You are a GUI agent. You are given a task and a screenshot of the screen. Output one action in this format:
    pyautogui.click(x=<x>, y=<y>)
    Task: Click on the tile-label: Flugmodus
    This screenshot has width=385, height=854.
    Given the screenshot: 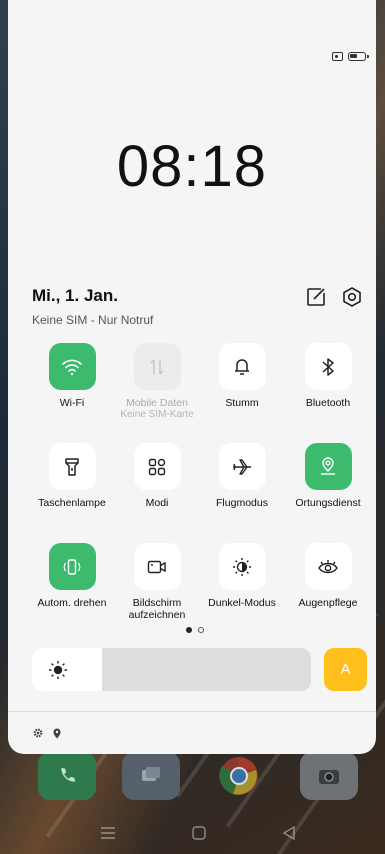 What is the action you would take?
    pyautogui.click(x=242, y=503)
    